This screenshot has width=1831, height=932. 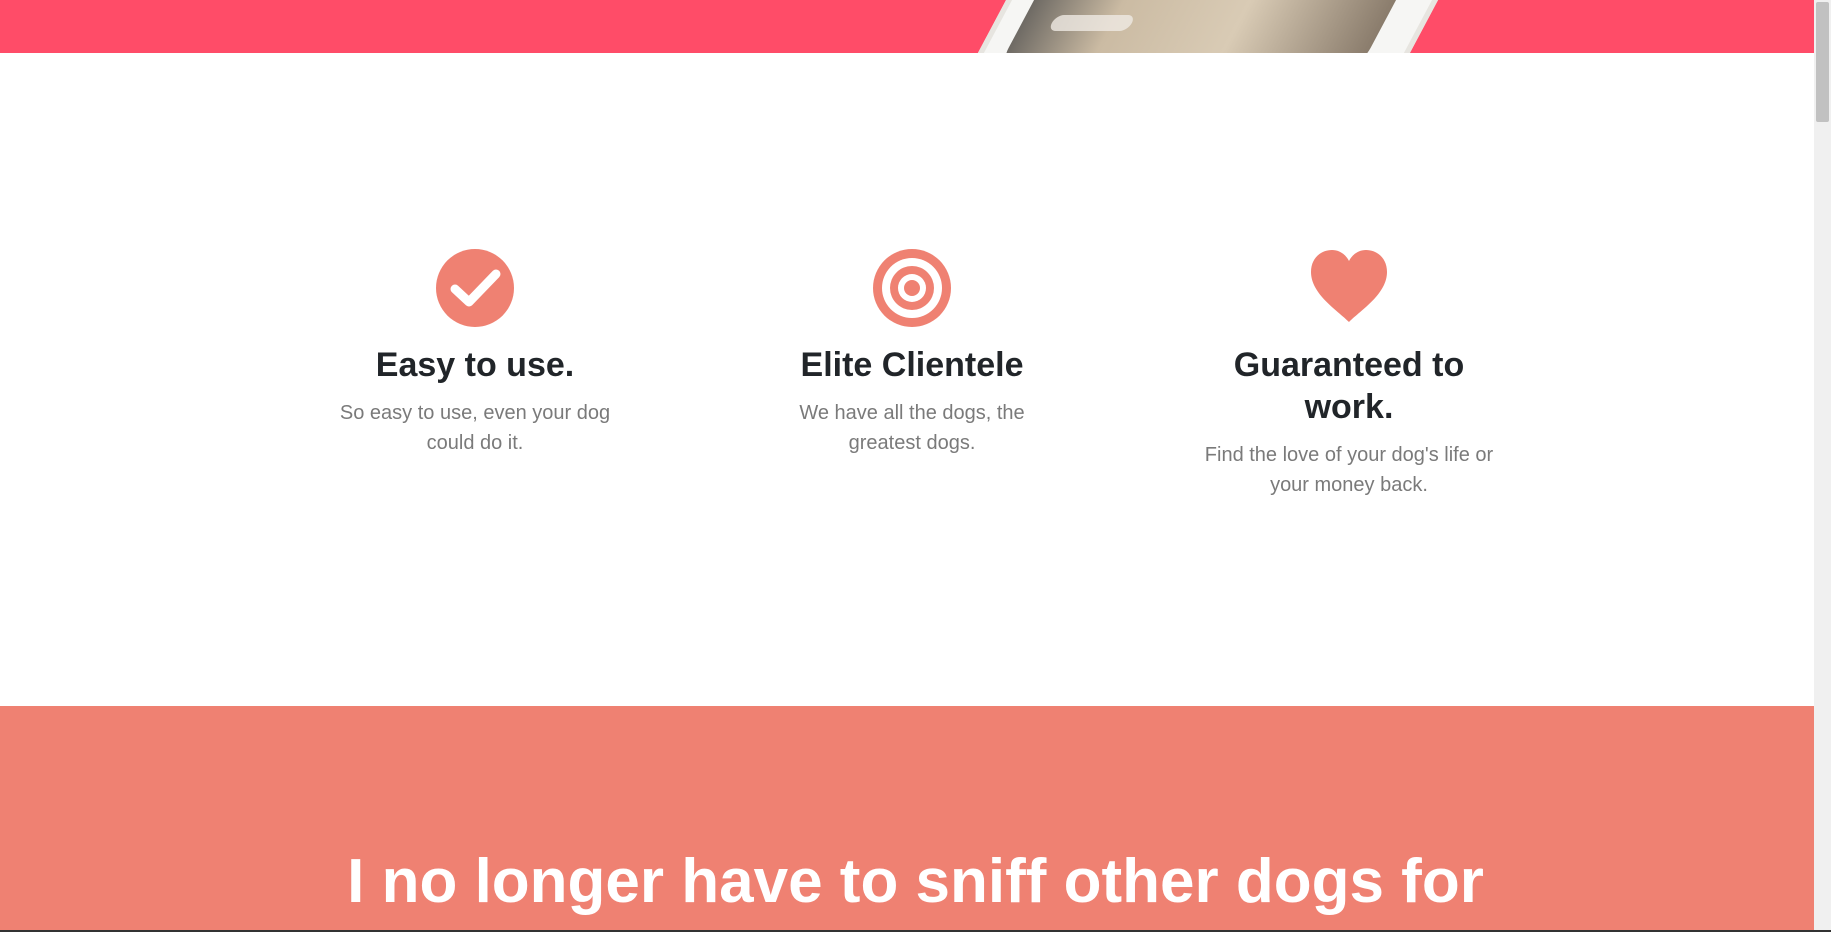 What do you see at coordinates (1349, 288) in the screenshot?
I see `heart-icon` at bounding box center [1349, 288].